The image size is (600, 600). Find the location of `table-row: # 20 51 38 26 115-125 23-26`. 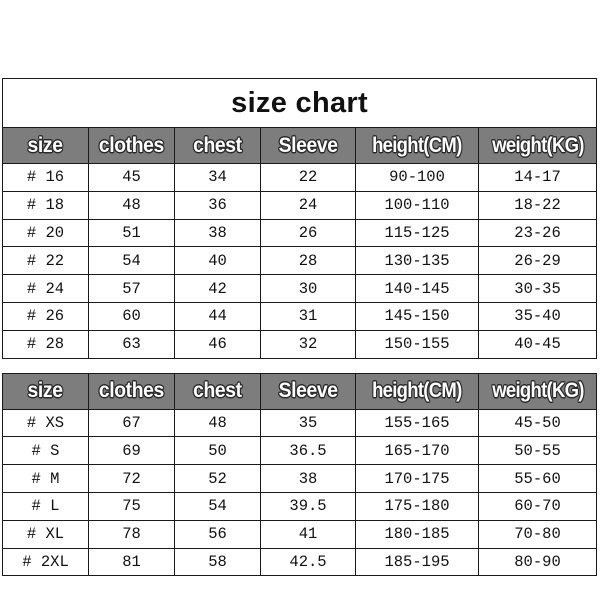

table-row: # 20 51 38 26 115-125 23-26 is located at coordinates (300, 233).